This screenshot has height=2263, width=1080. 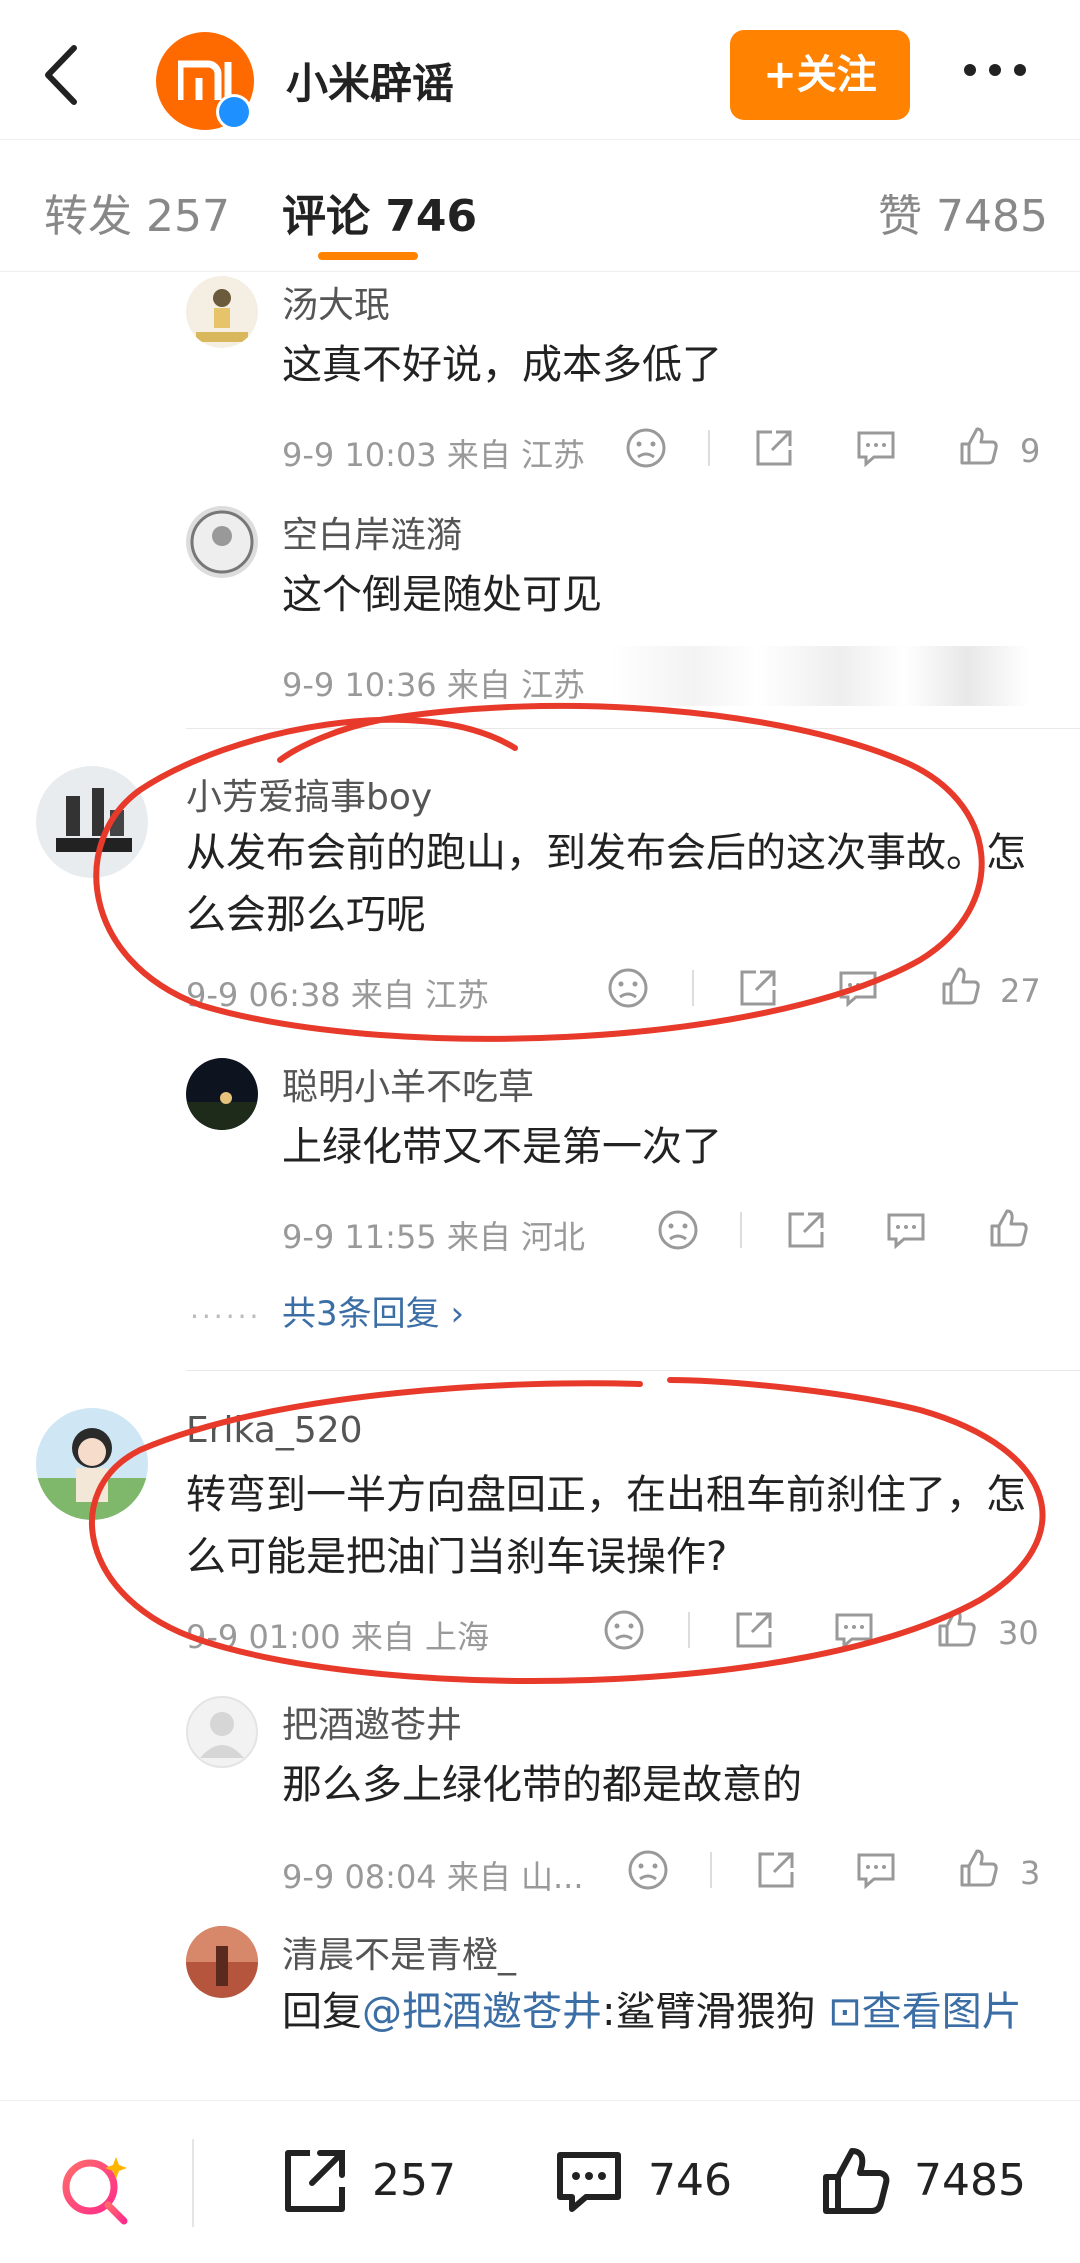 What do you see at coordinates (540, 70) in the screenshot?
I see `top-nav-bar: 小米辟谣 +关注` at bounding box center [540, 70].